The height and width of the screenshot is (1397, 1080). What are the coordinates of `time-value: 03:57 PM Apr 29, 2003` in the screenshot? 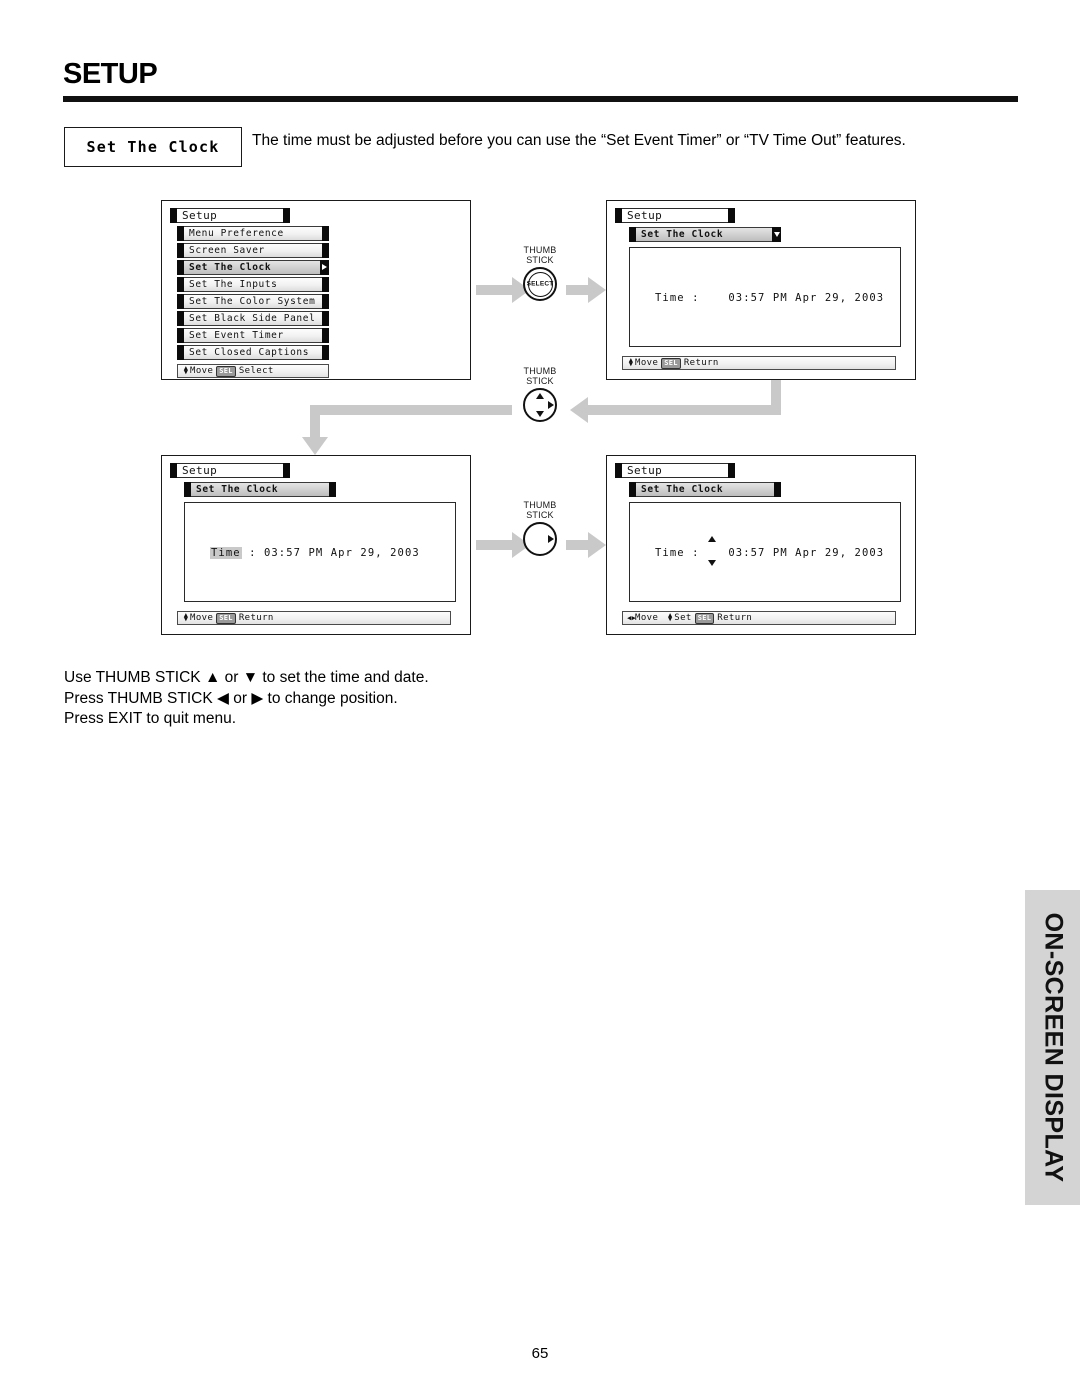 It's located at (806, 298).